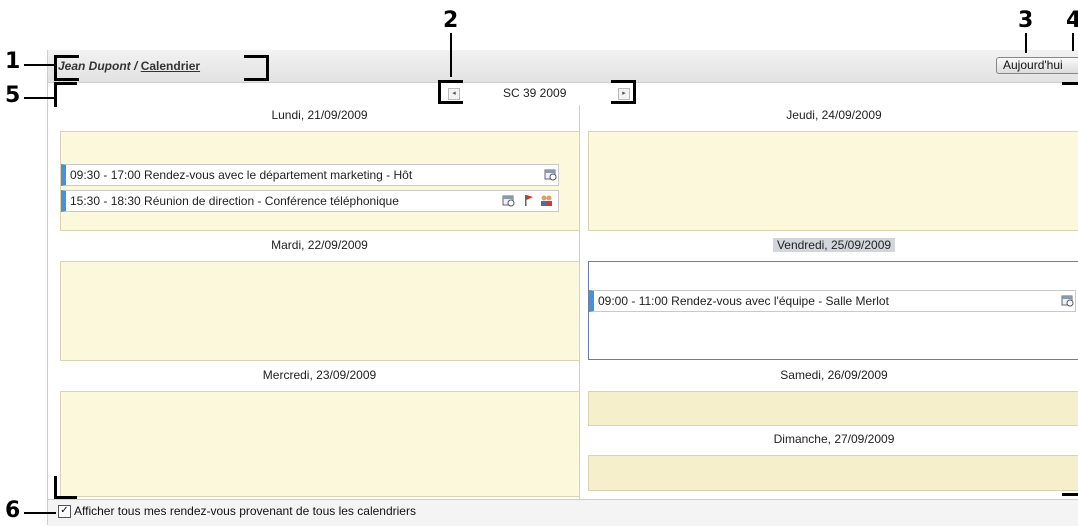 This screenshot has height=526, width=1078. What do you see at coordinates (535, 93) in the screenshot?
I see `week-label: SC 39 2009` at bounding box center [535, 93].